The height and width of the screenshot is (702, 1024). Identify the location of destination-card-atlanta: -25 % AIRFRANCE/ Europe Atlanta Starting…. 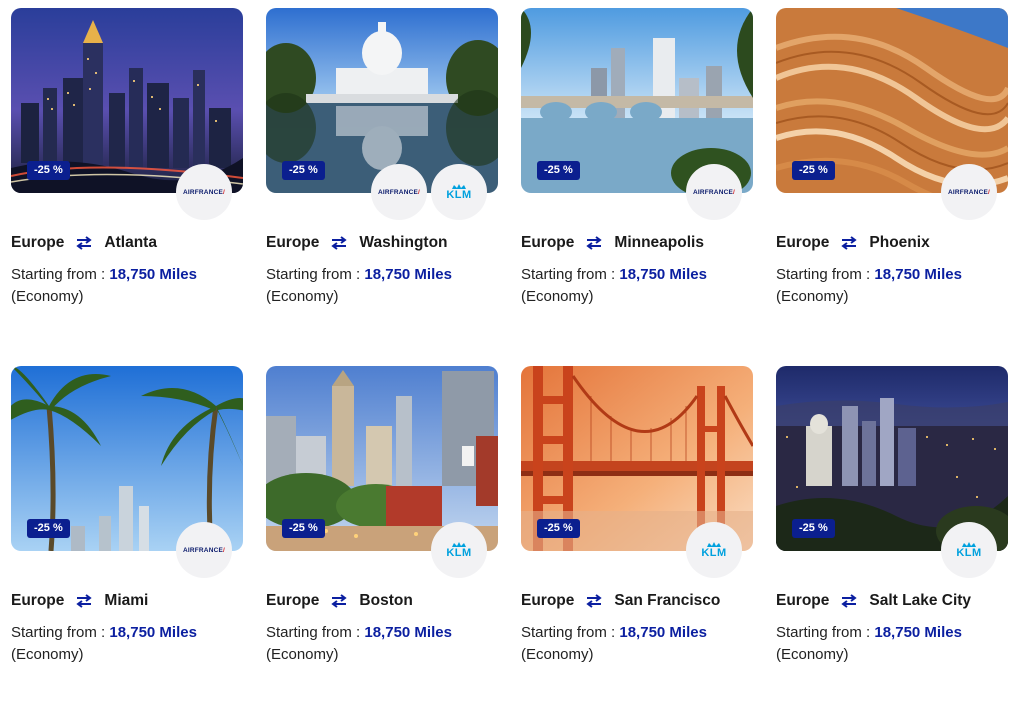
(127, 156).